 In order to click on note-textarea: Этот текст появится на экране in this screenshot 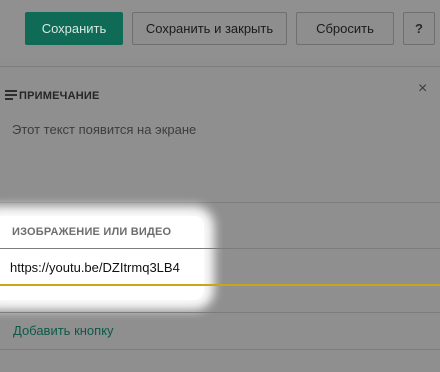, I will do `click(104, 129)`.